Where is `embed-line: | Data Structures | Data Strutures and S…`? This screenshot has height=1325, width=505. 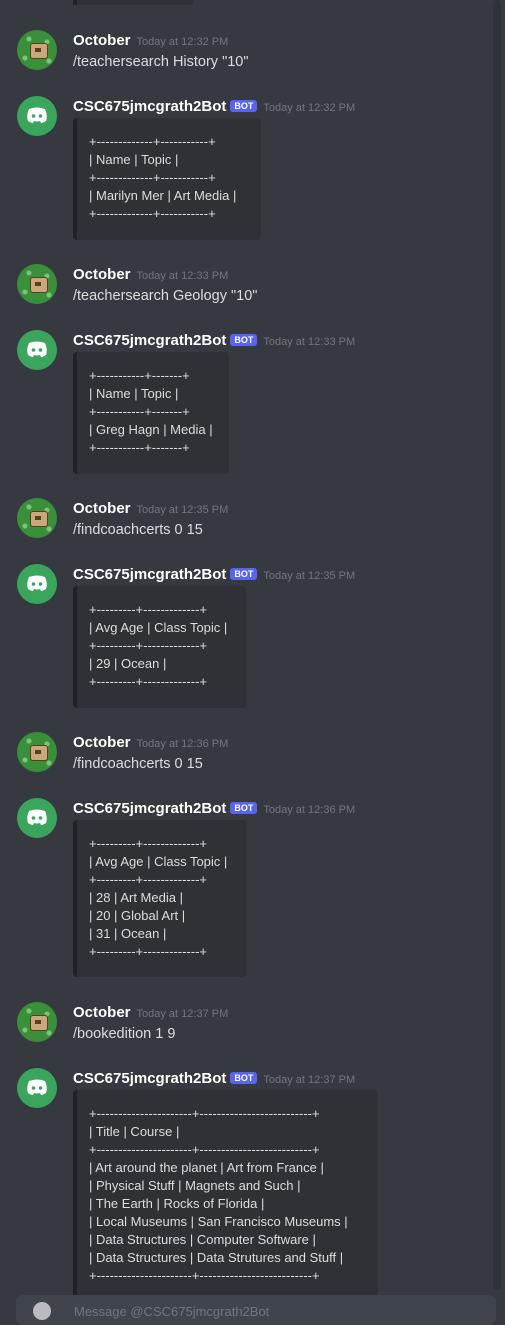
embed-line: | Data Structures | Data Strutures and S… is located at coordinates (216, 1257).